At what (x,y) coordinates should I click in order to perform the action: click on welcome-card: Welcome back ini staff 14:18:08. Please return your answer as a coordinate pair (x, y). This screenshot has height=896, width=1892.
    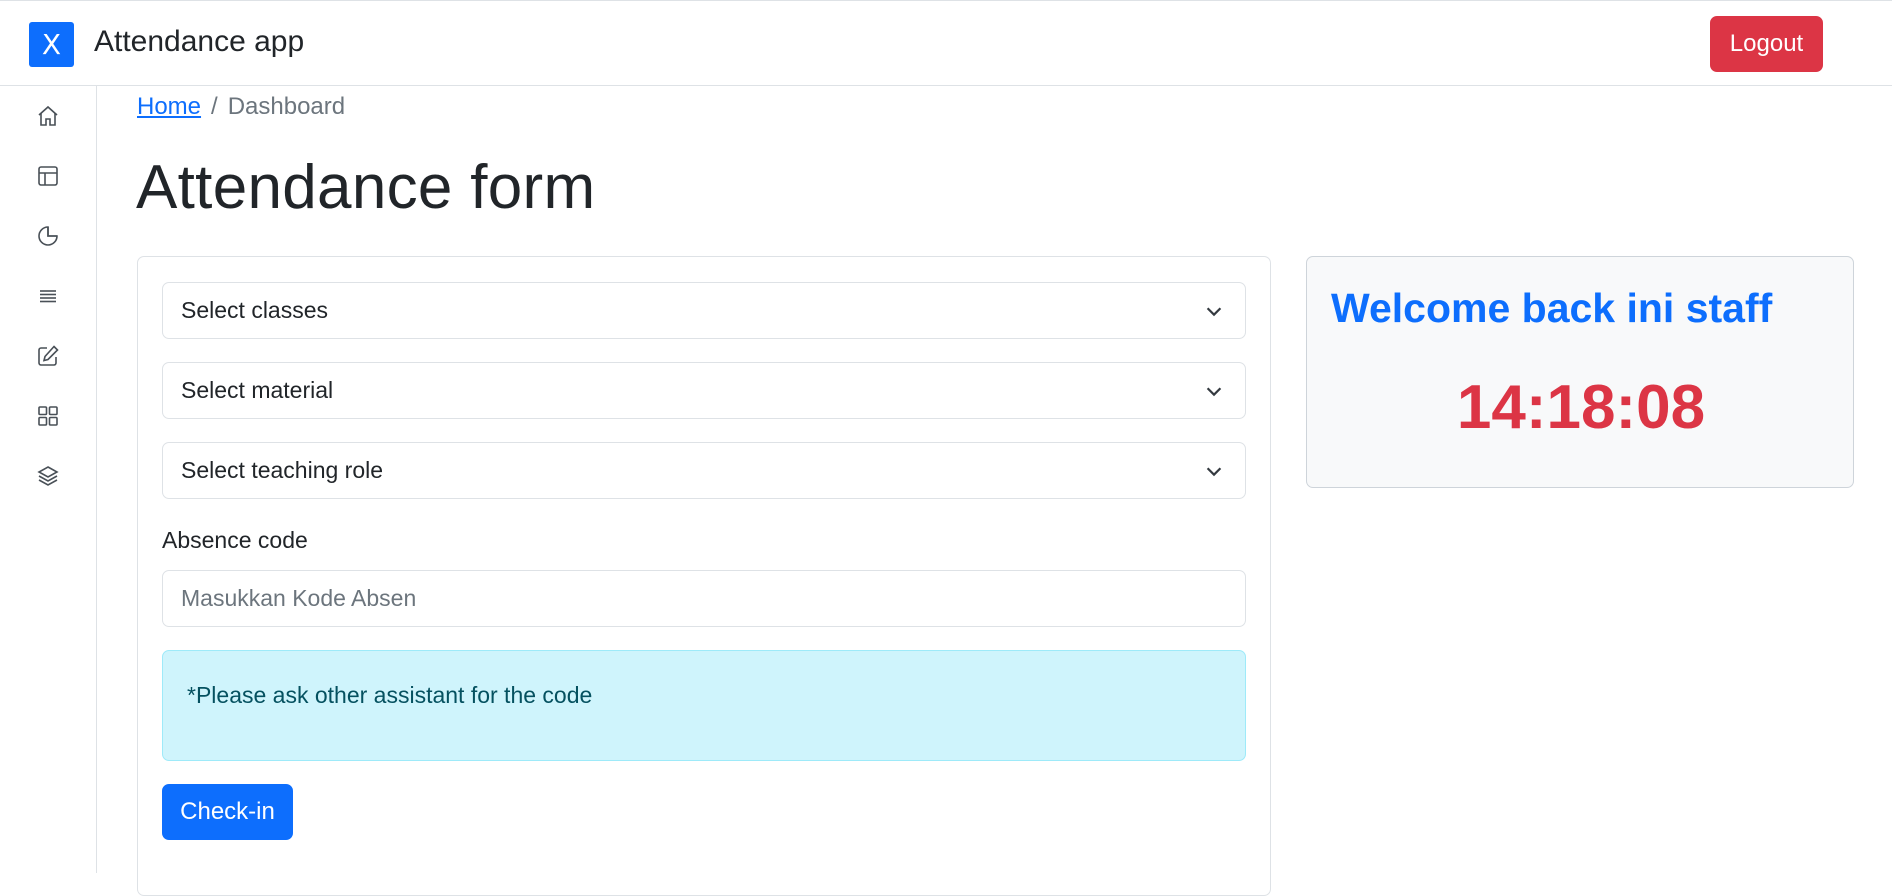
    Looking at the image, I should click on (1580, 372).